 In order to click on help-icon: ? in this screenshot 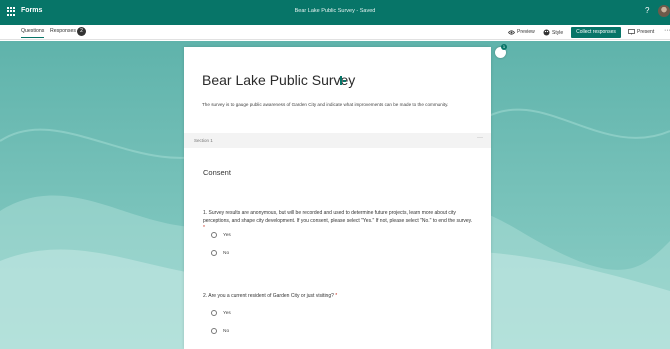, I will do `click(647, 10)`.